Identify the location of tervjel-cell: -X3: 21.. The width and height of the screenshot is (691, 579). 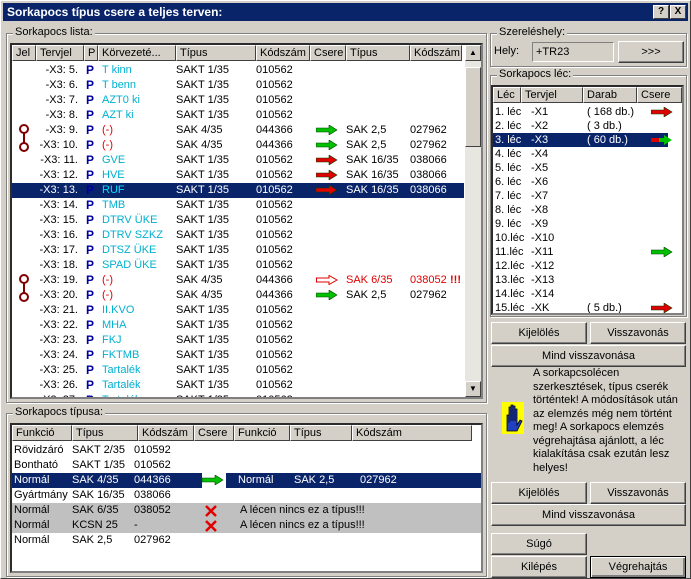
(58, 310).